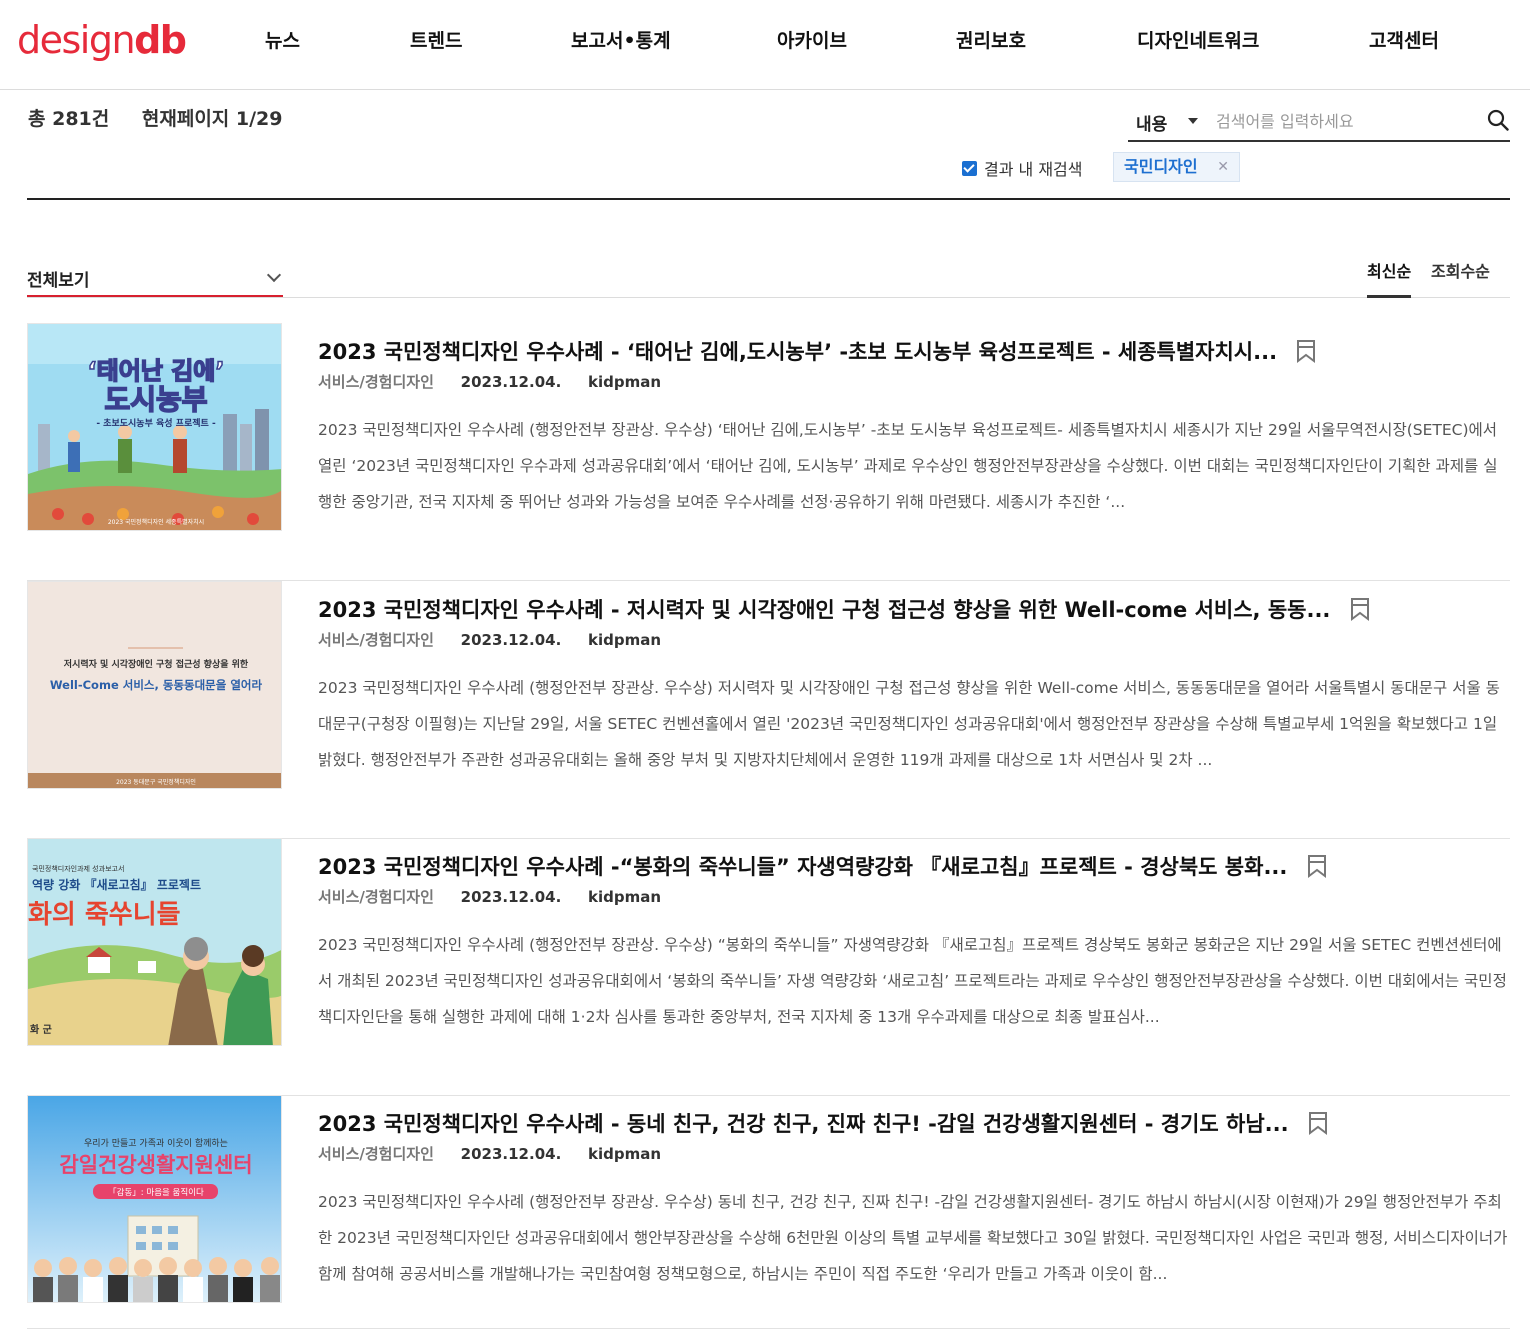 Image resolution: width=1530 pixels, height=1333 pixels. I want to click on current-page: 현재페이지 1/29, so click(212, 119).